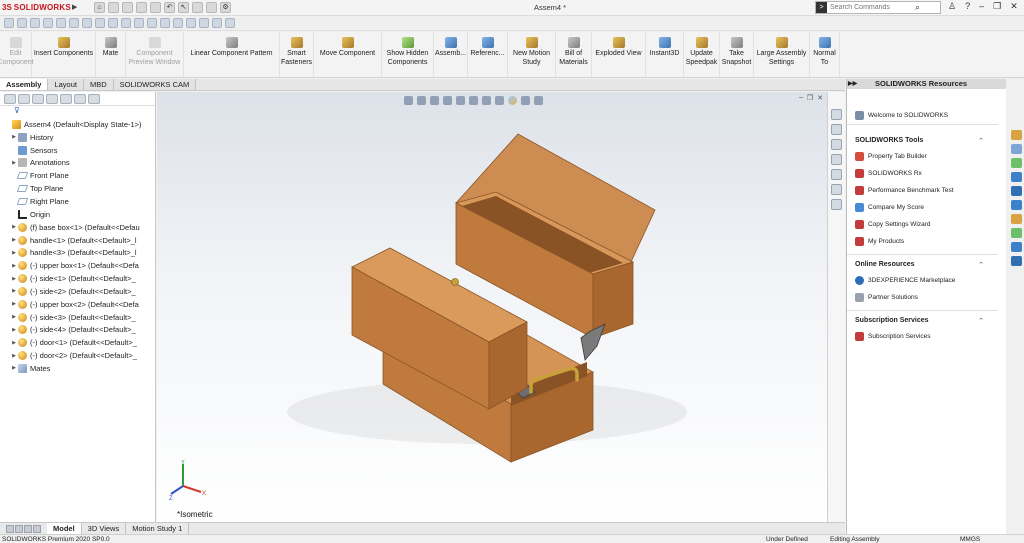 The width and height of the screenshot is (1024, 543). I want to click on show-hidden-components-button: Show Hidden Components, so click(408, 54).